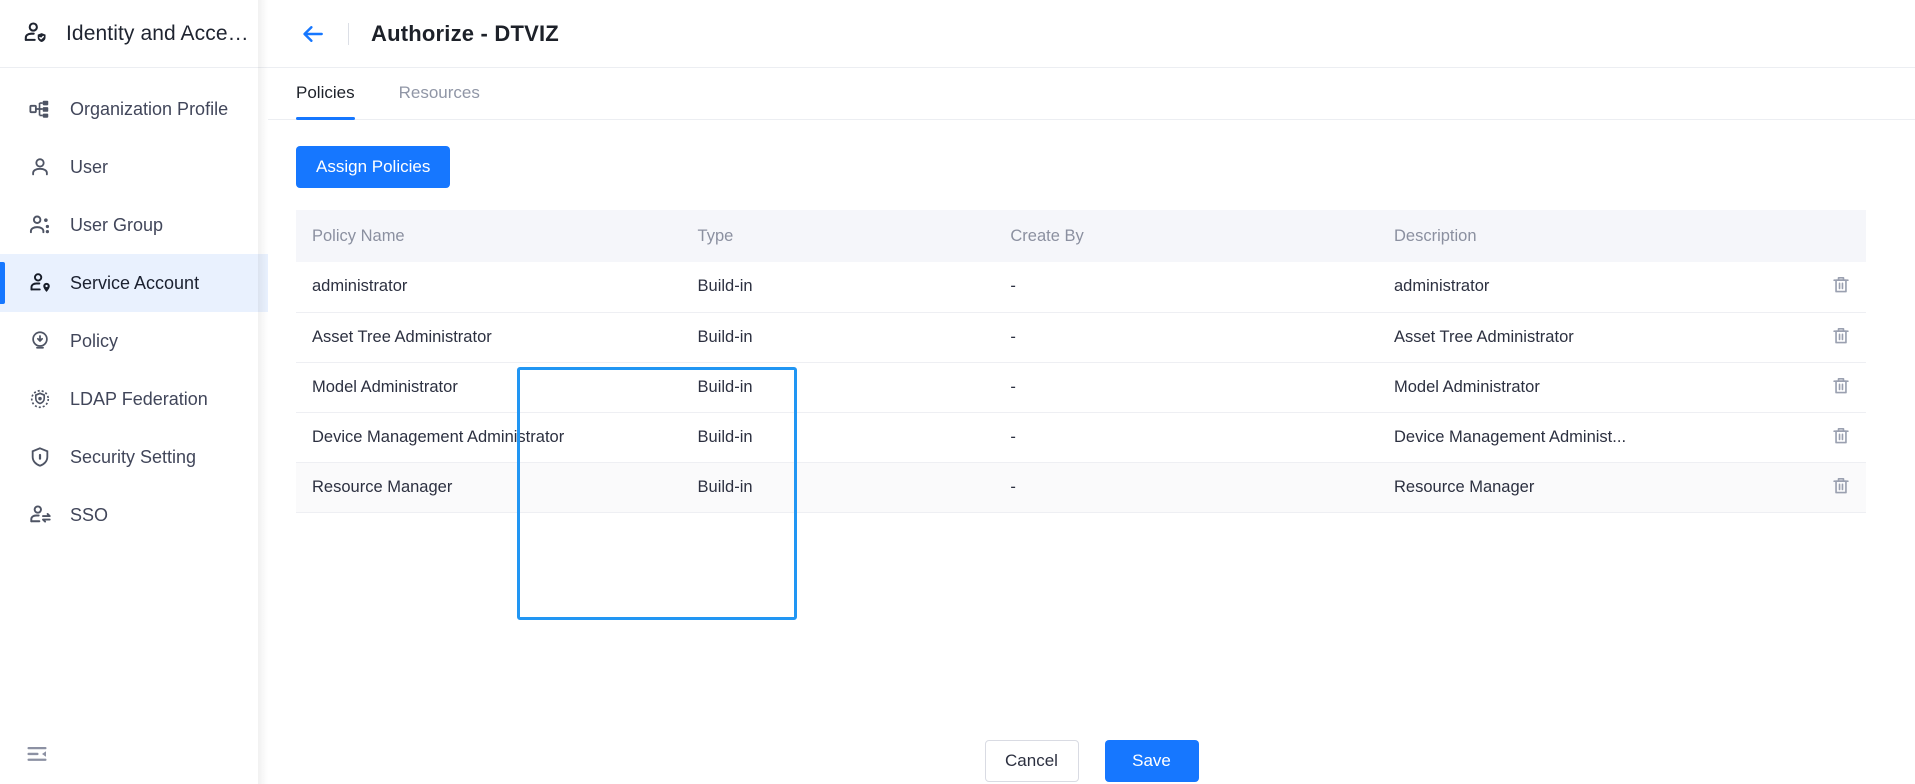 This screenshot has height=784, width=1915. Describe the element at coordinates (1190, 236) in the screenshot. I see `column-header-create-by: Create By` at that location.